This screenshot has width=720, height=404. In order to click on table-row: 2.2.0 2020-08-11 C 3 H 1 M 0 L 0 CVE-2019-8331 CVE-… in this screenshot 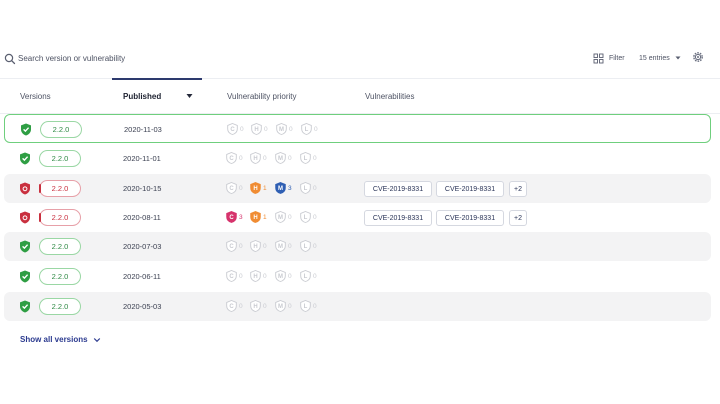, I will do `click(357, 217)`.